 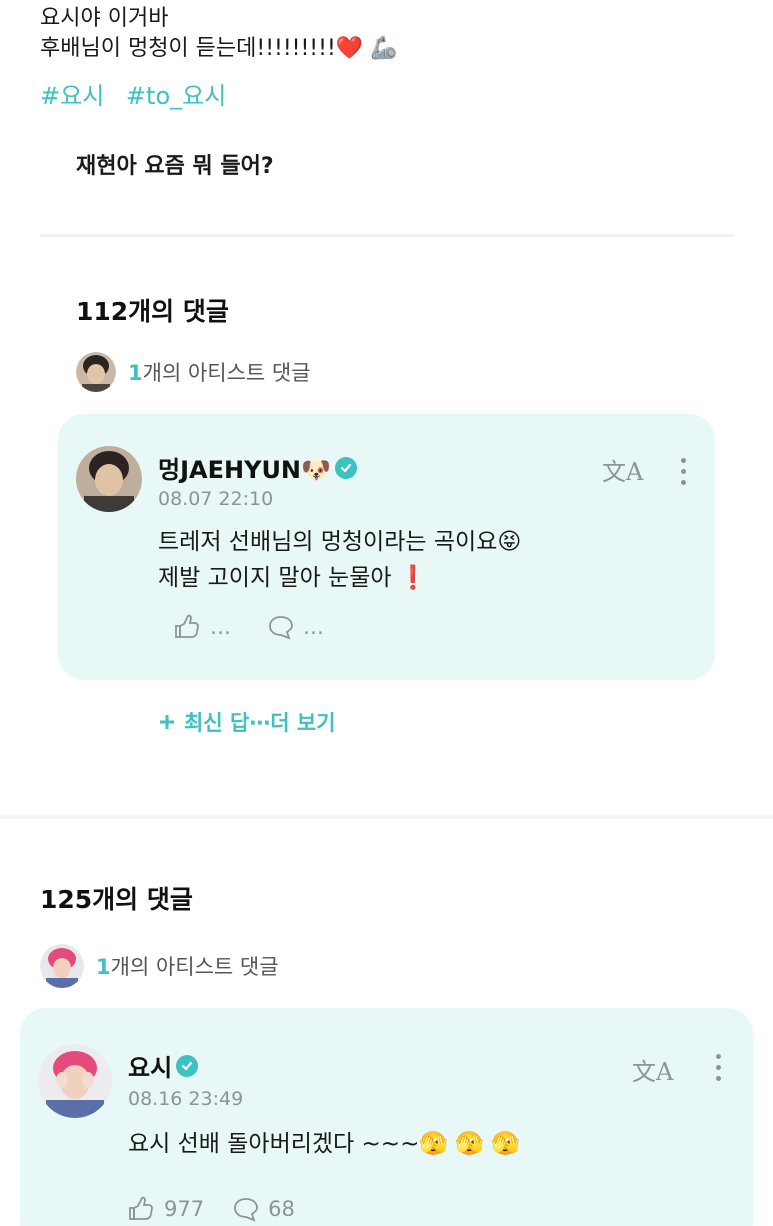 I want to click on comment-body: 트레저 선배님의 멍청이라는 곡이요😝 제발 고이지 말아 눈물아 ❗, so click(x=339, y=560).